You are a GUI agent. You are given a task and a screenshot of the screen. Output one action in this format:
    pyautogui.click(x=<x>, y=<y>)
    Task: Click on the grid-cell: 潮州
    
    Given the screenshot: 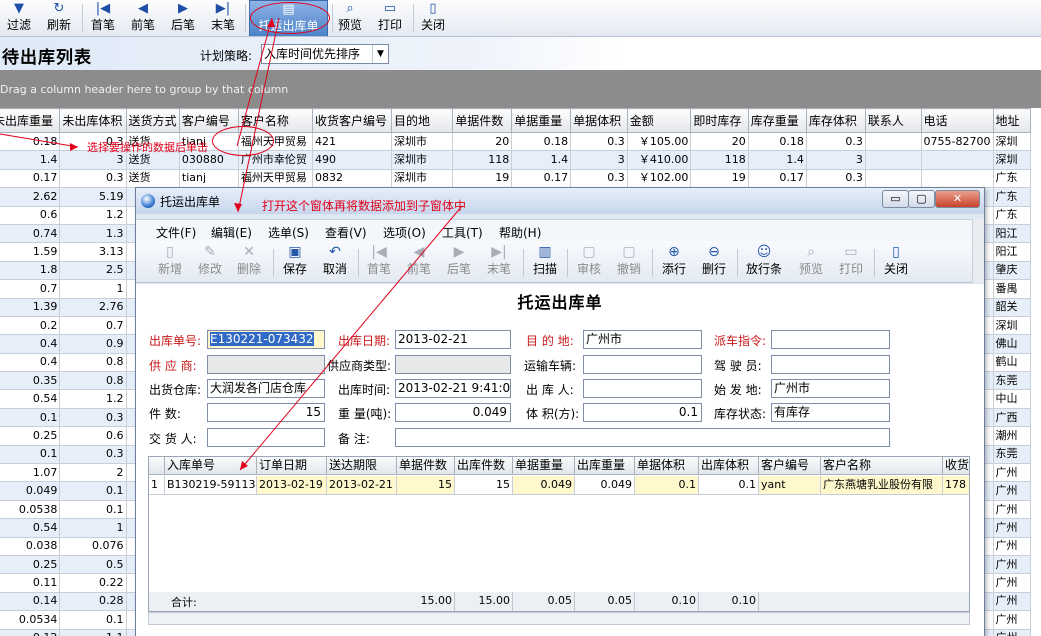 What is the action you would take?
    pyautogui.click(x=1012, y=436)
    